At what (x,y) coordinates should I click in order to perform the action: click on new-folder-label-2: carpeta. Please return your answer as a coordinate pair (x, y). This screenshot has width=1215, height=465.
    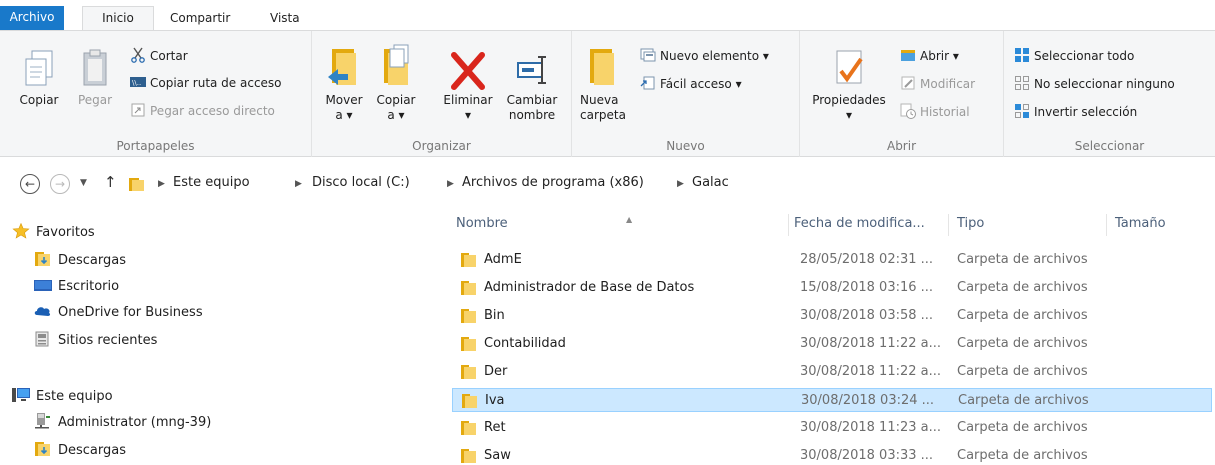
    Looking at the image, I should click on (603, 115).